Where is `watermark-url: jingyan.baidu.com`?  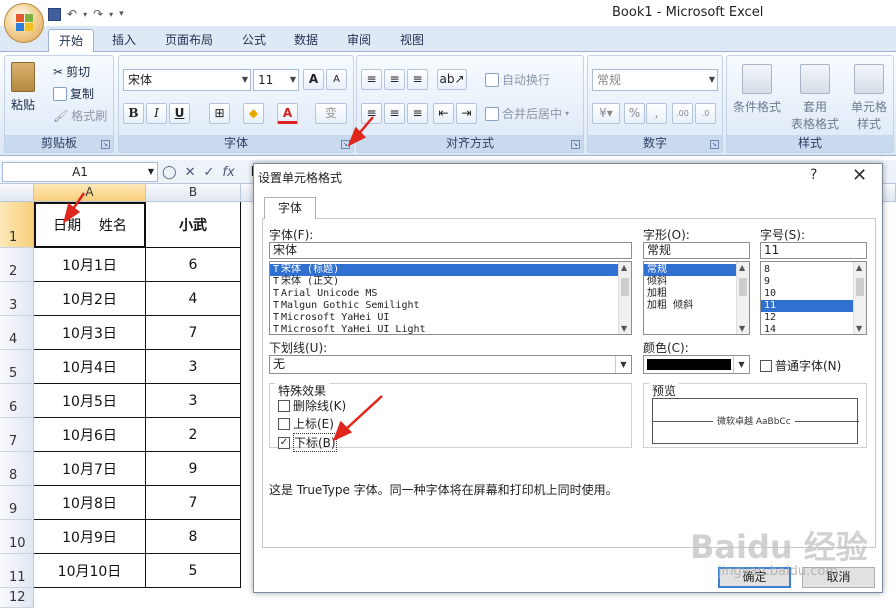
watermark-url: jingyan.baidu.com is located at coordinates (778, 571).